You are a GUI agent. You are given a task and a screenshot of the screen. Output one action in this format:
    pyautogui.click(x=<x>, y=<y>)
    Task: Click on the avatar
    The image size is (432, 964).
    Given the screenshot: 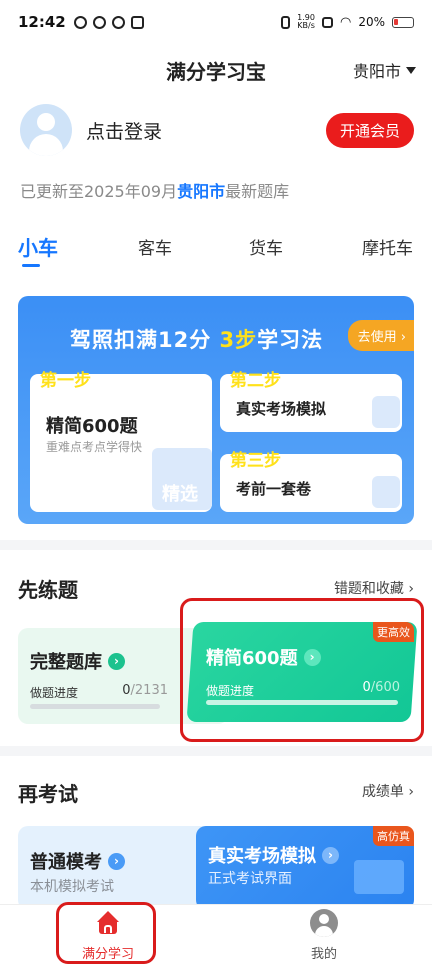 What is the action you would take?
    pyautogui.click(x=46, y=130)
    